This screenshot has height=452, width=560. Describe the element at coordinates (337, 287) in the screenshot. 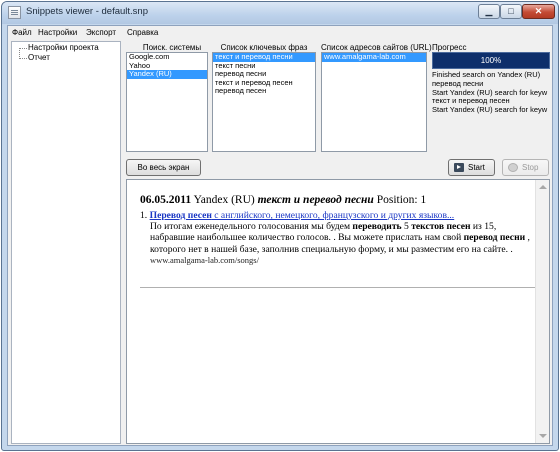

I see `result-separator` at that location.